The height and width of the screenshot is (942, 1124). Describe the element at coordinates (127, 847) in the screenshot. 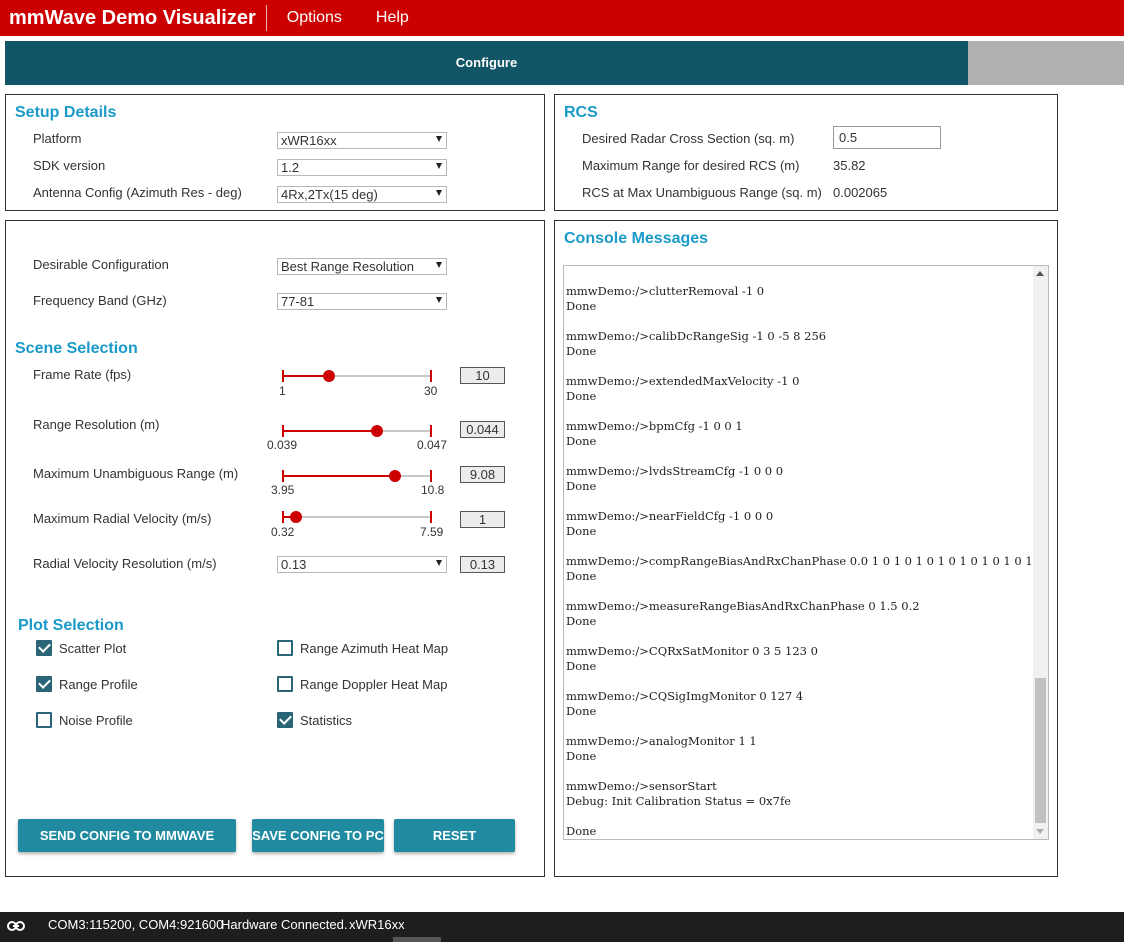

I see `send-config-button: SEND CONFIG TO MMWAVE DEVICE` at that location.